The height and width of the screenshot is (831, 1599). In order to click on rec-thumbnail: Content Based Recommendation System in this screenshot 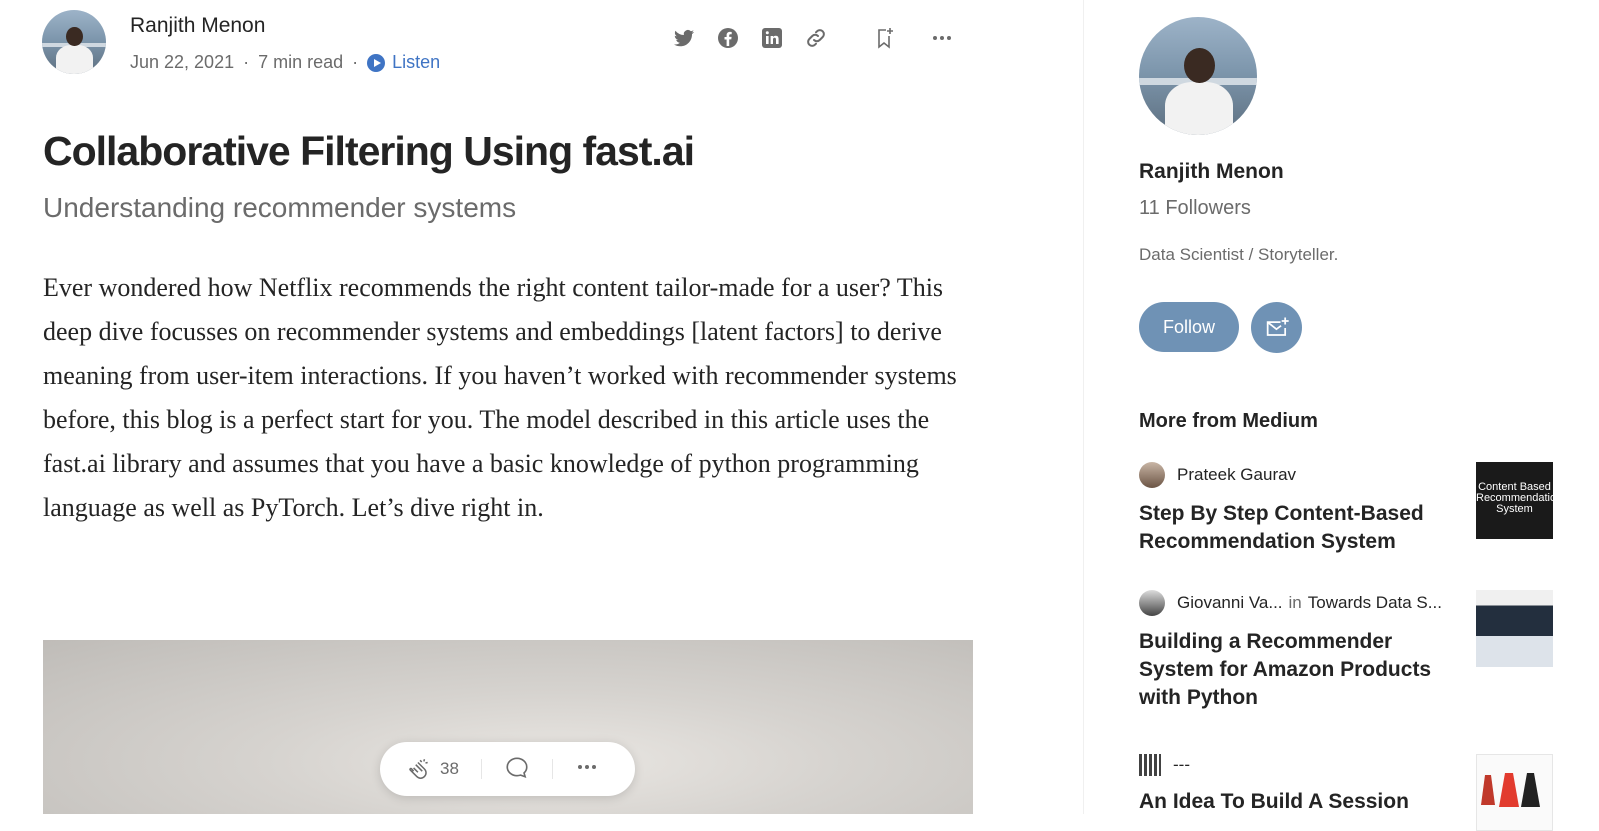, I will do `click(1514, 500)`.